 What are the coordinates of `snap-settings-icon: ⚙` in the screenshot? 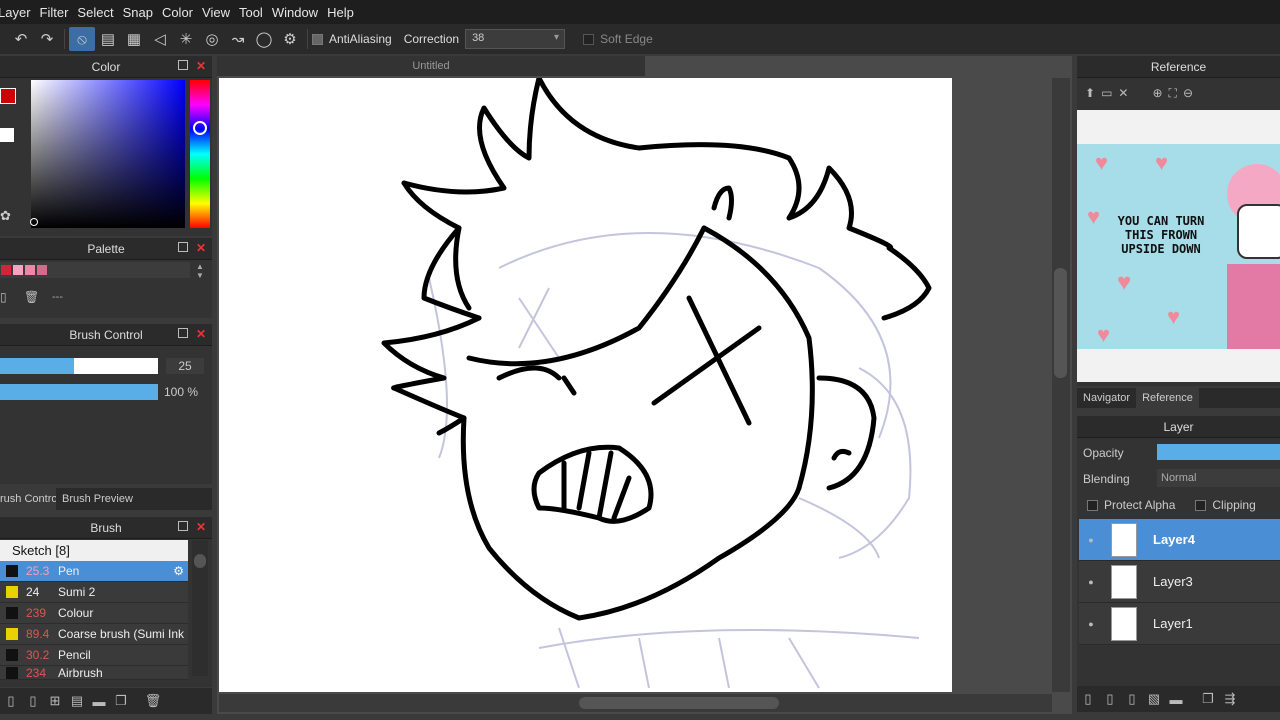 It's located at (290, 39).